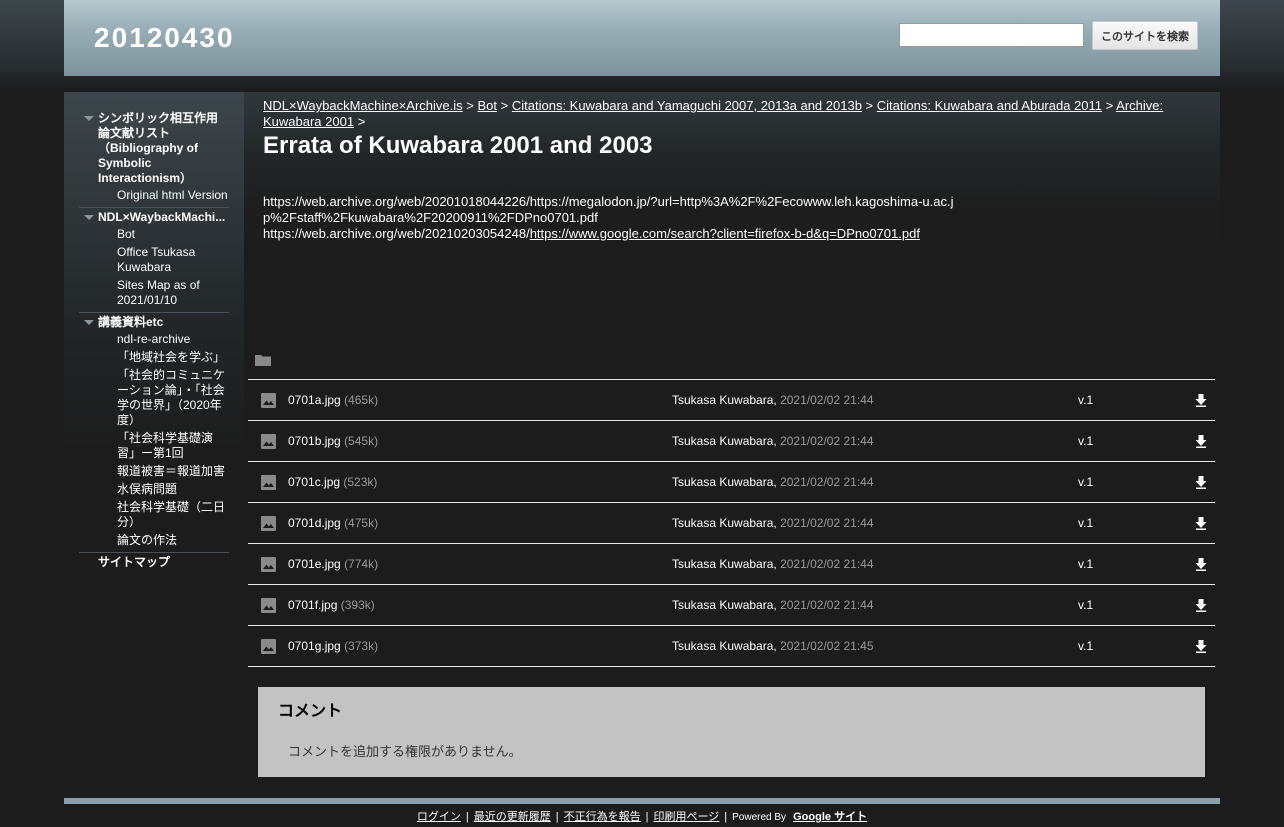 The width and height of the screenshot is (1284, 827). Describe the element at coordinates (314, 523) in the screenshot. I see `file-name-link: 0701d.jpg` at that location.